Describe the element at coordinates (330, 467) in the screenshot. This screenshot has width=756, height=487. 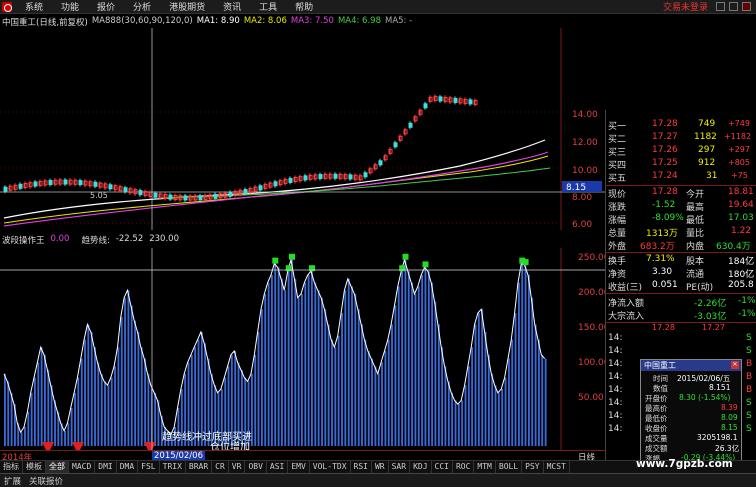
I see `indicator-tab: VOL-TDX` at that location.